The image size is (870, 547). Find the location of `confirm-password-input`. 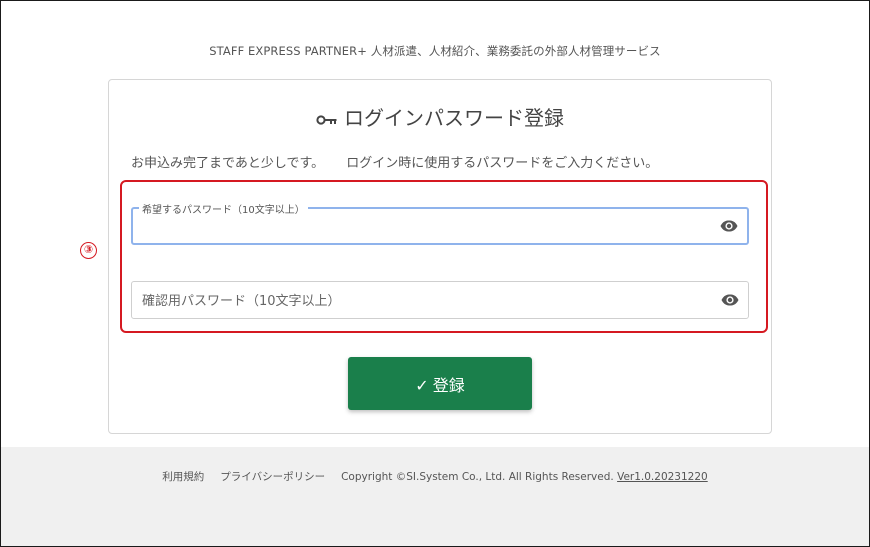

confirm-password-input is located at coordinates (427, 301).